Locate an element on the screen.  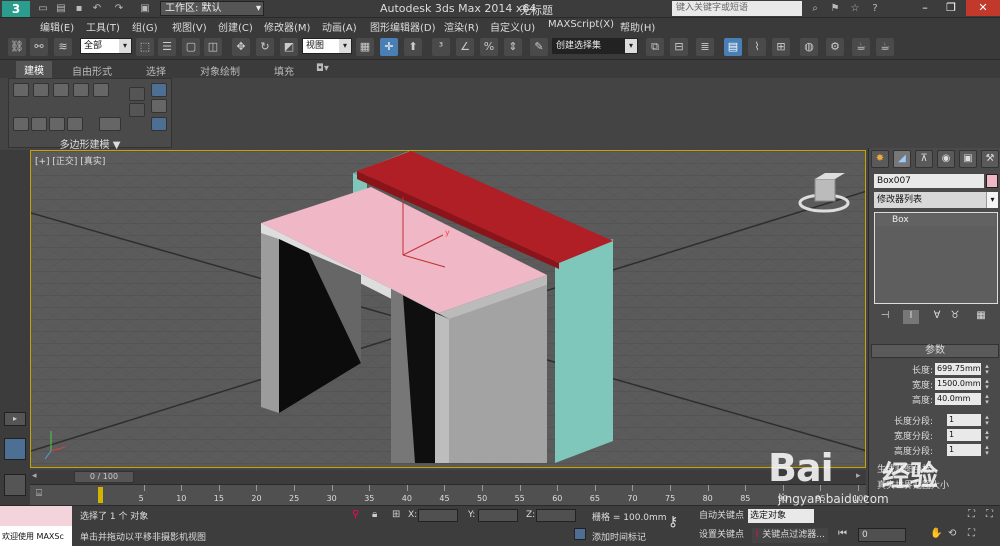
redo-icon: ↷ is located at coordinates (119, 9).